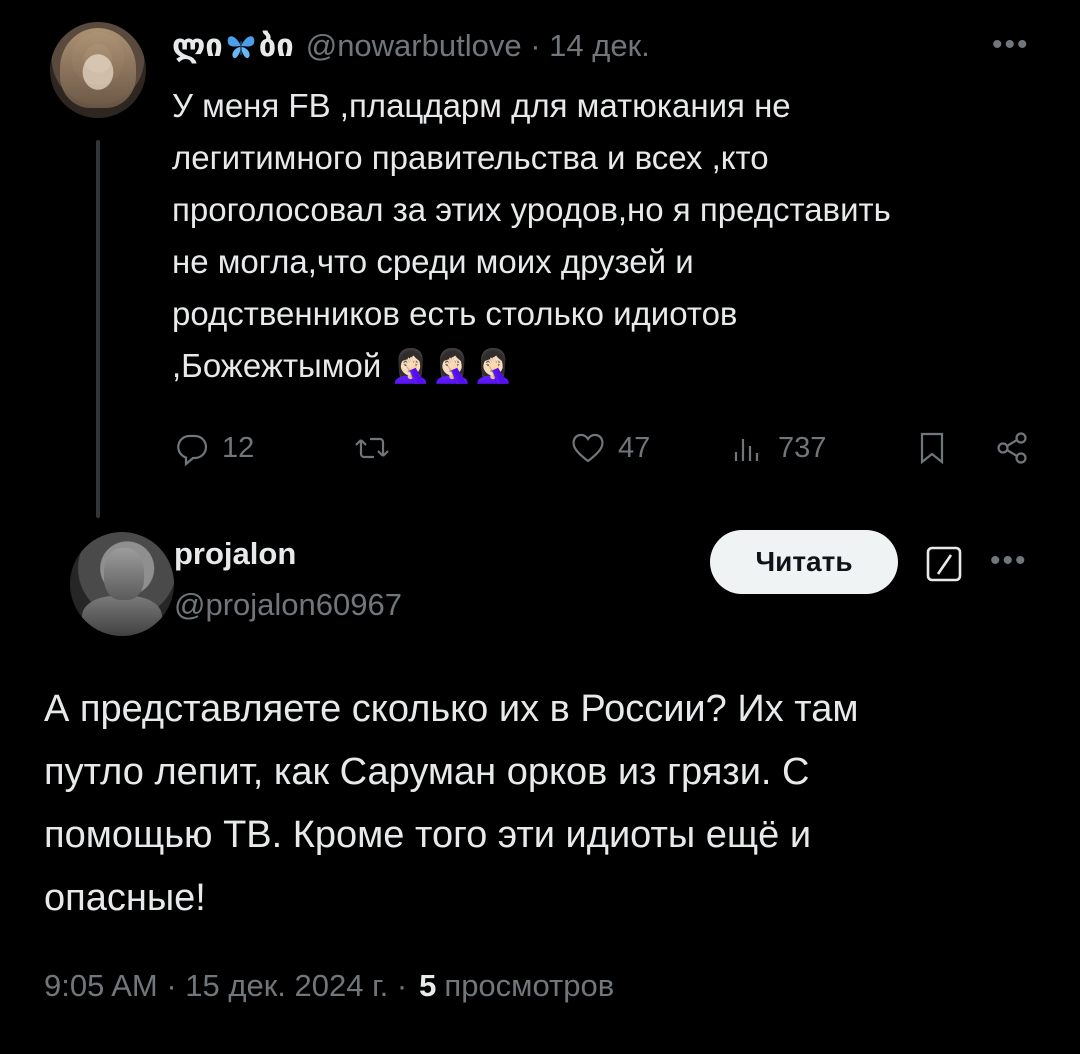  I want to click on share-icon, so click(1012, 448).